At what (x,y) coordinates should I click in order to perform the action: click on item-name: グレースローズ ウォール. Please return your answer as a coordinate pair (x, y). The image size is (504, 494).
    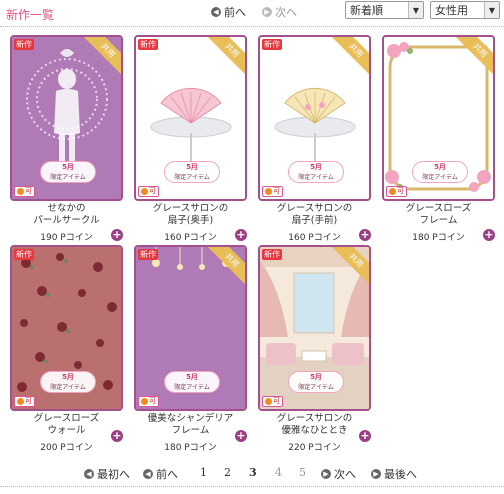
    Looking at the image, I should click on (66, 425).